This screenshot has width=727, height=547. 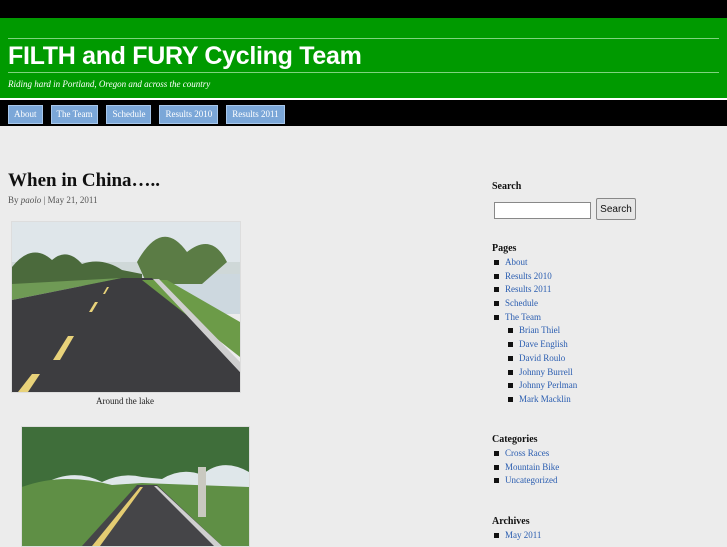 I want to click on post-author: paolo, so click(x=31, y=200).